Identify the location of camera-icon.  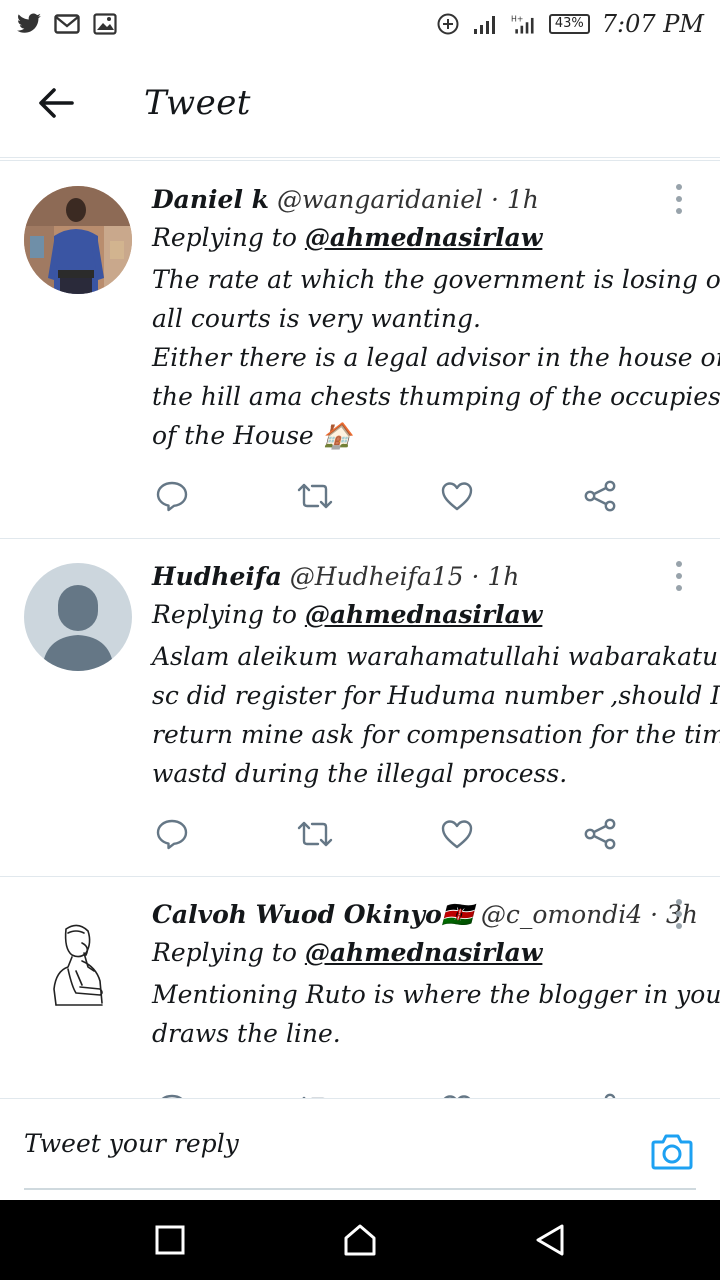
(672, 1152).